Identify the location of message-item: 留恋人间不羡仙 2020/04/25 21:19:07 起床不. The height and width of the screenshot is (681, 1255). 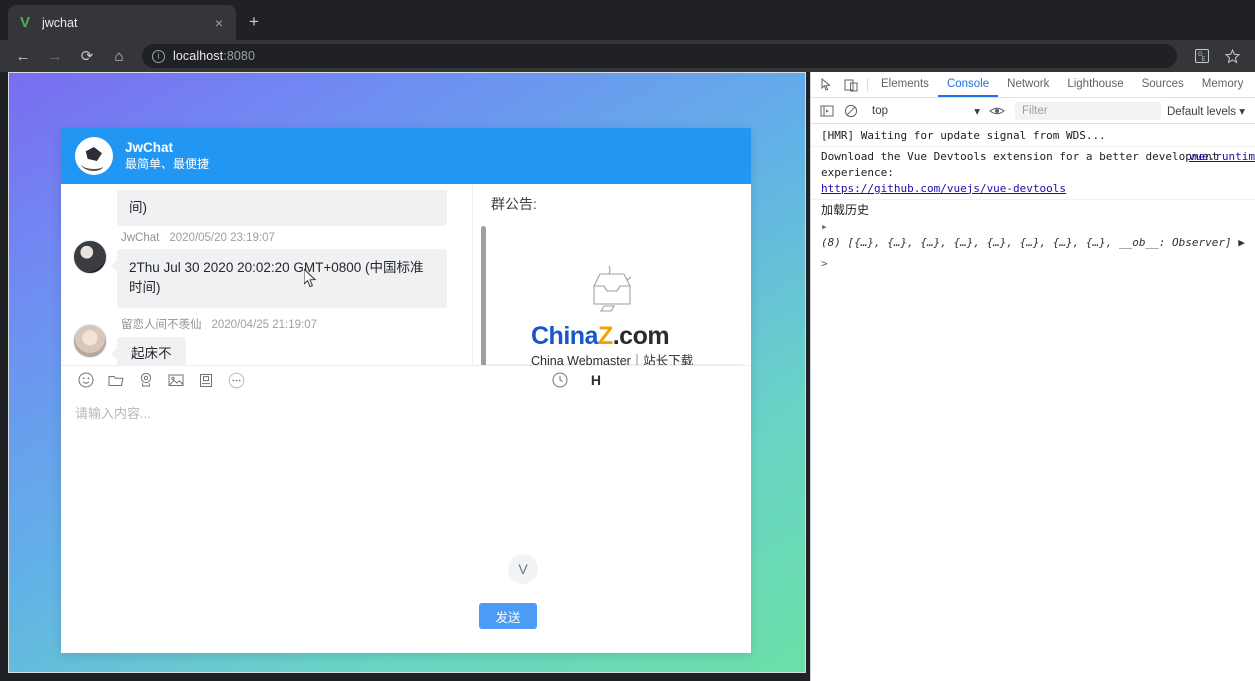
(266, 338).